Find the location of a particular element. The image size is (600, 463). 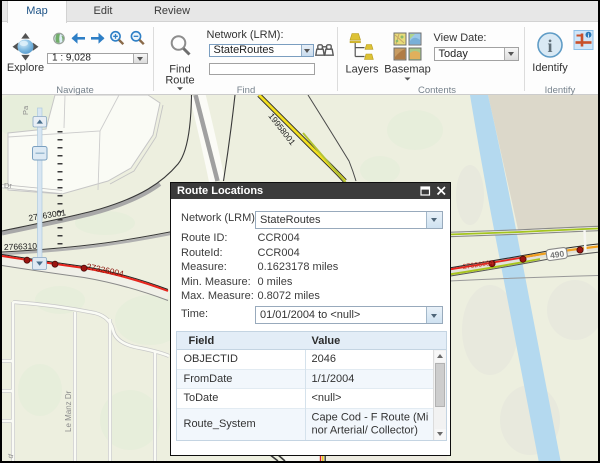

svg-text: 490 is located at coordinates (557, 255).